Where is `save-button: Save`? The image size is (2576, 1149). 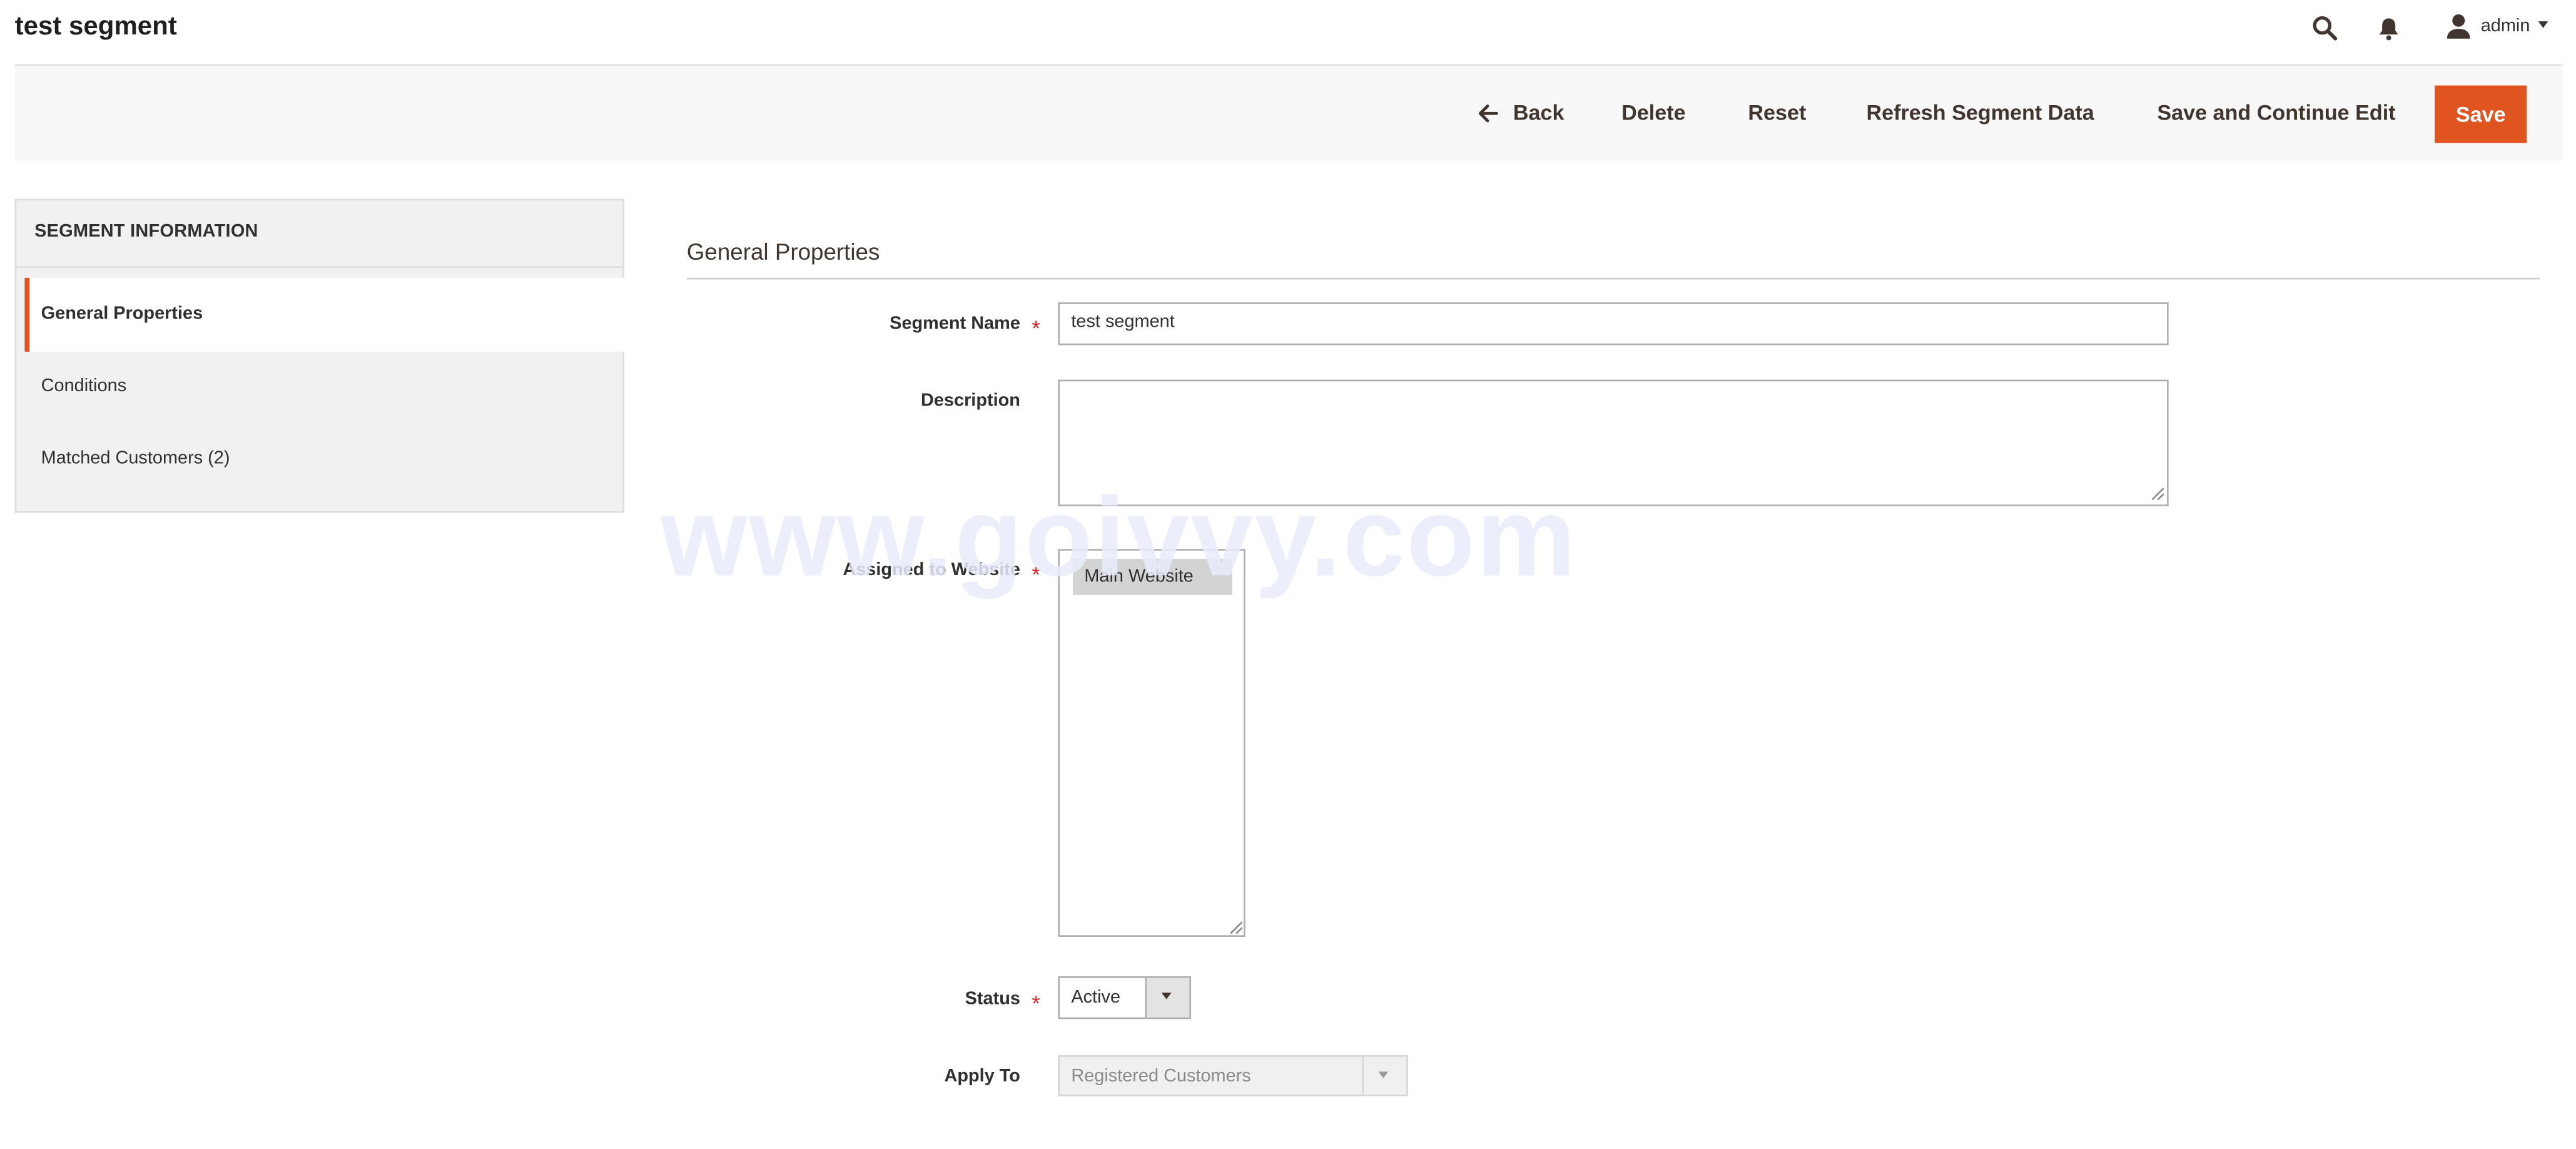 save-button: Save is located at coordinates (2481, 114).